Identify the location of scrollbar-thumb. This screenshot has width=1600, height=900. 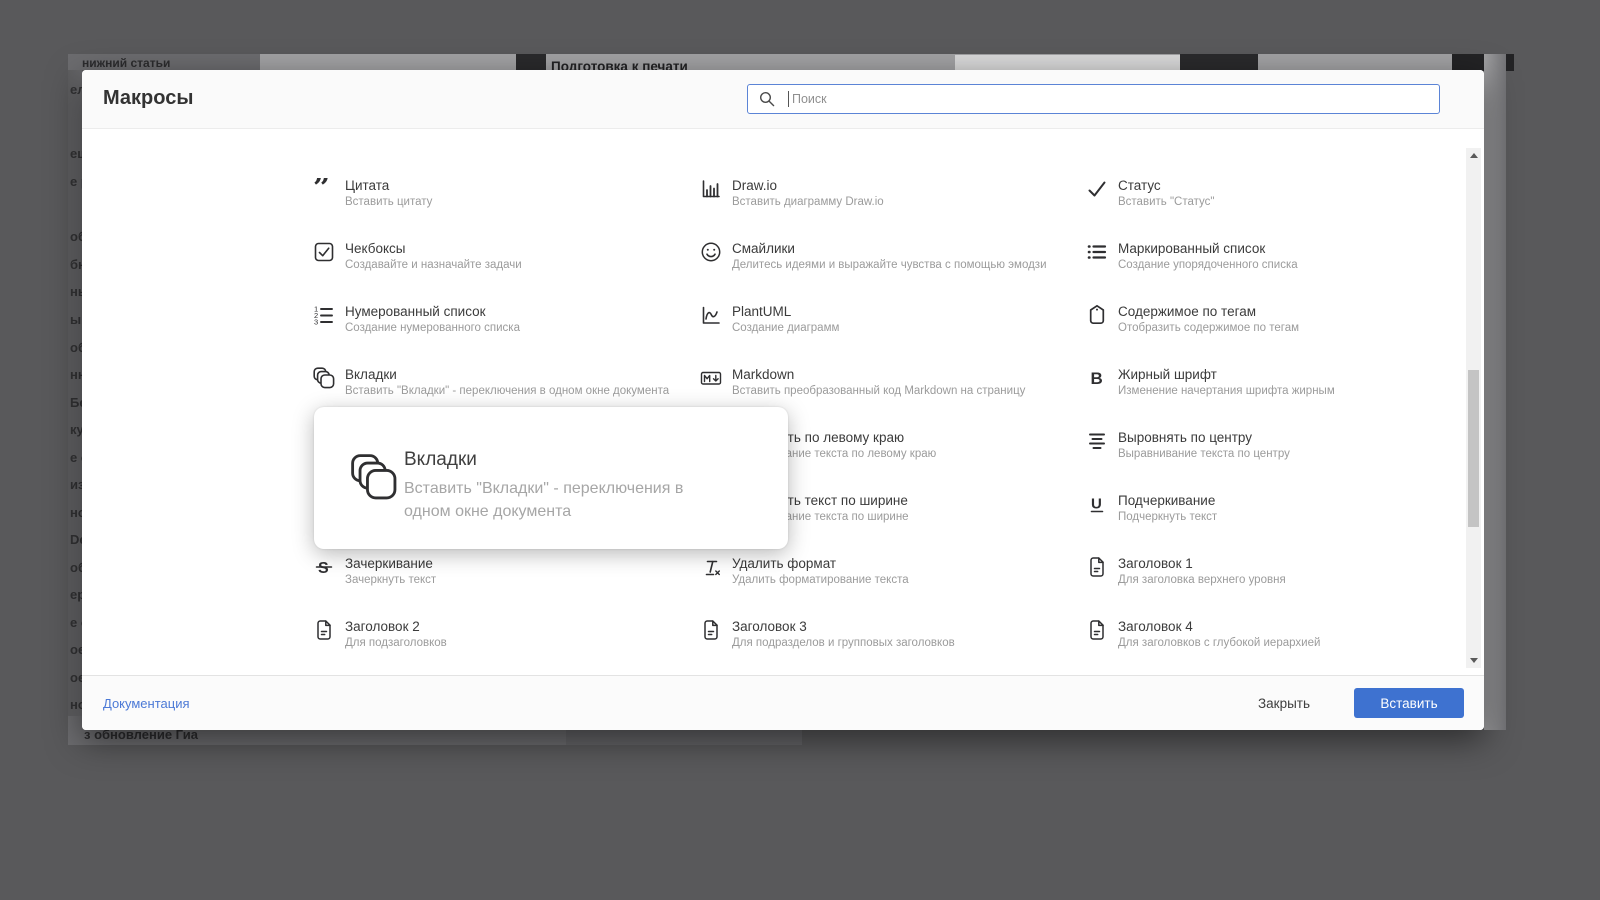
(1473, 448).